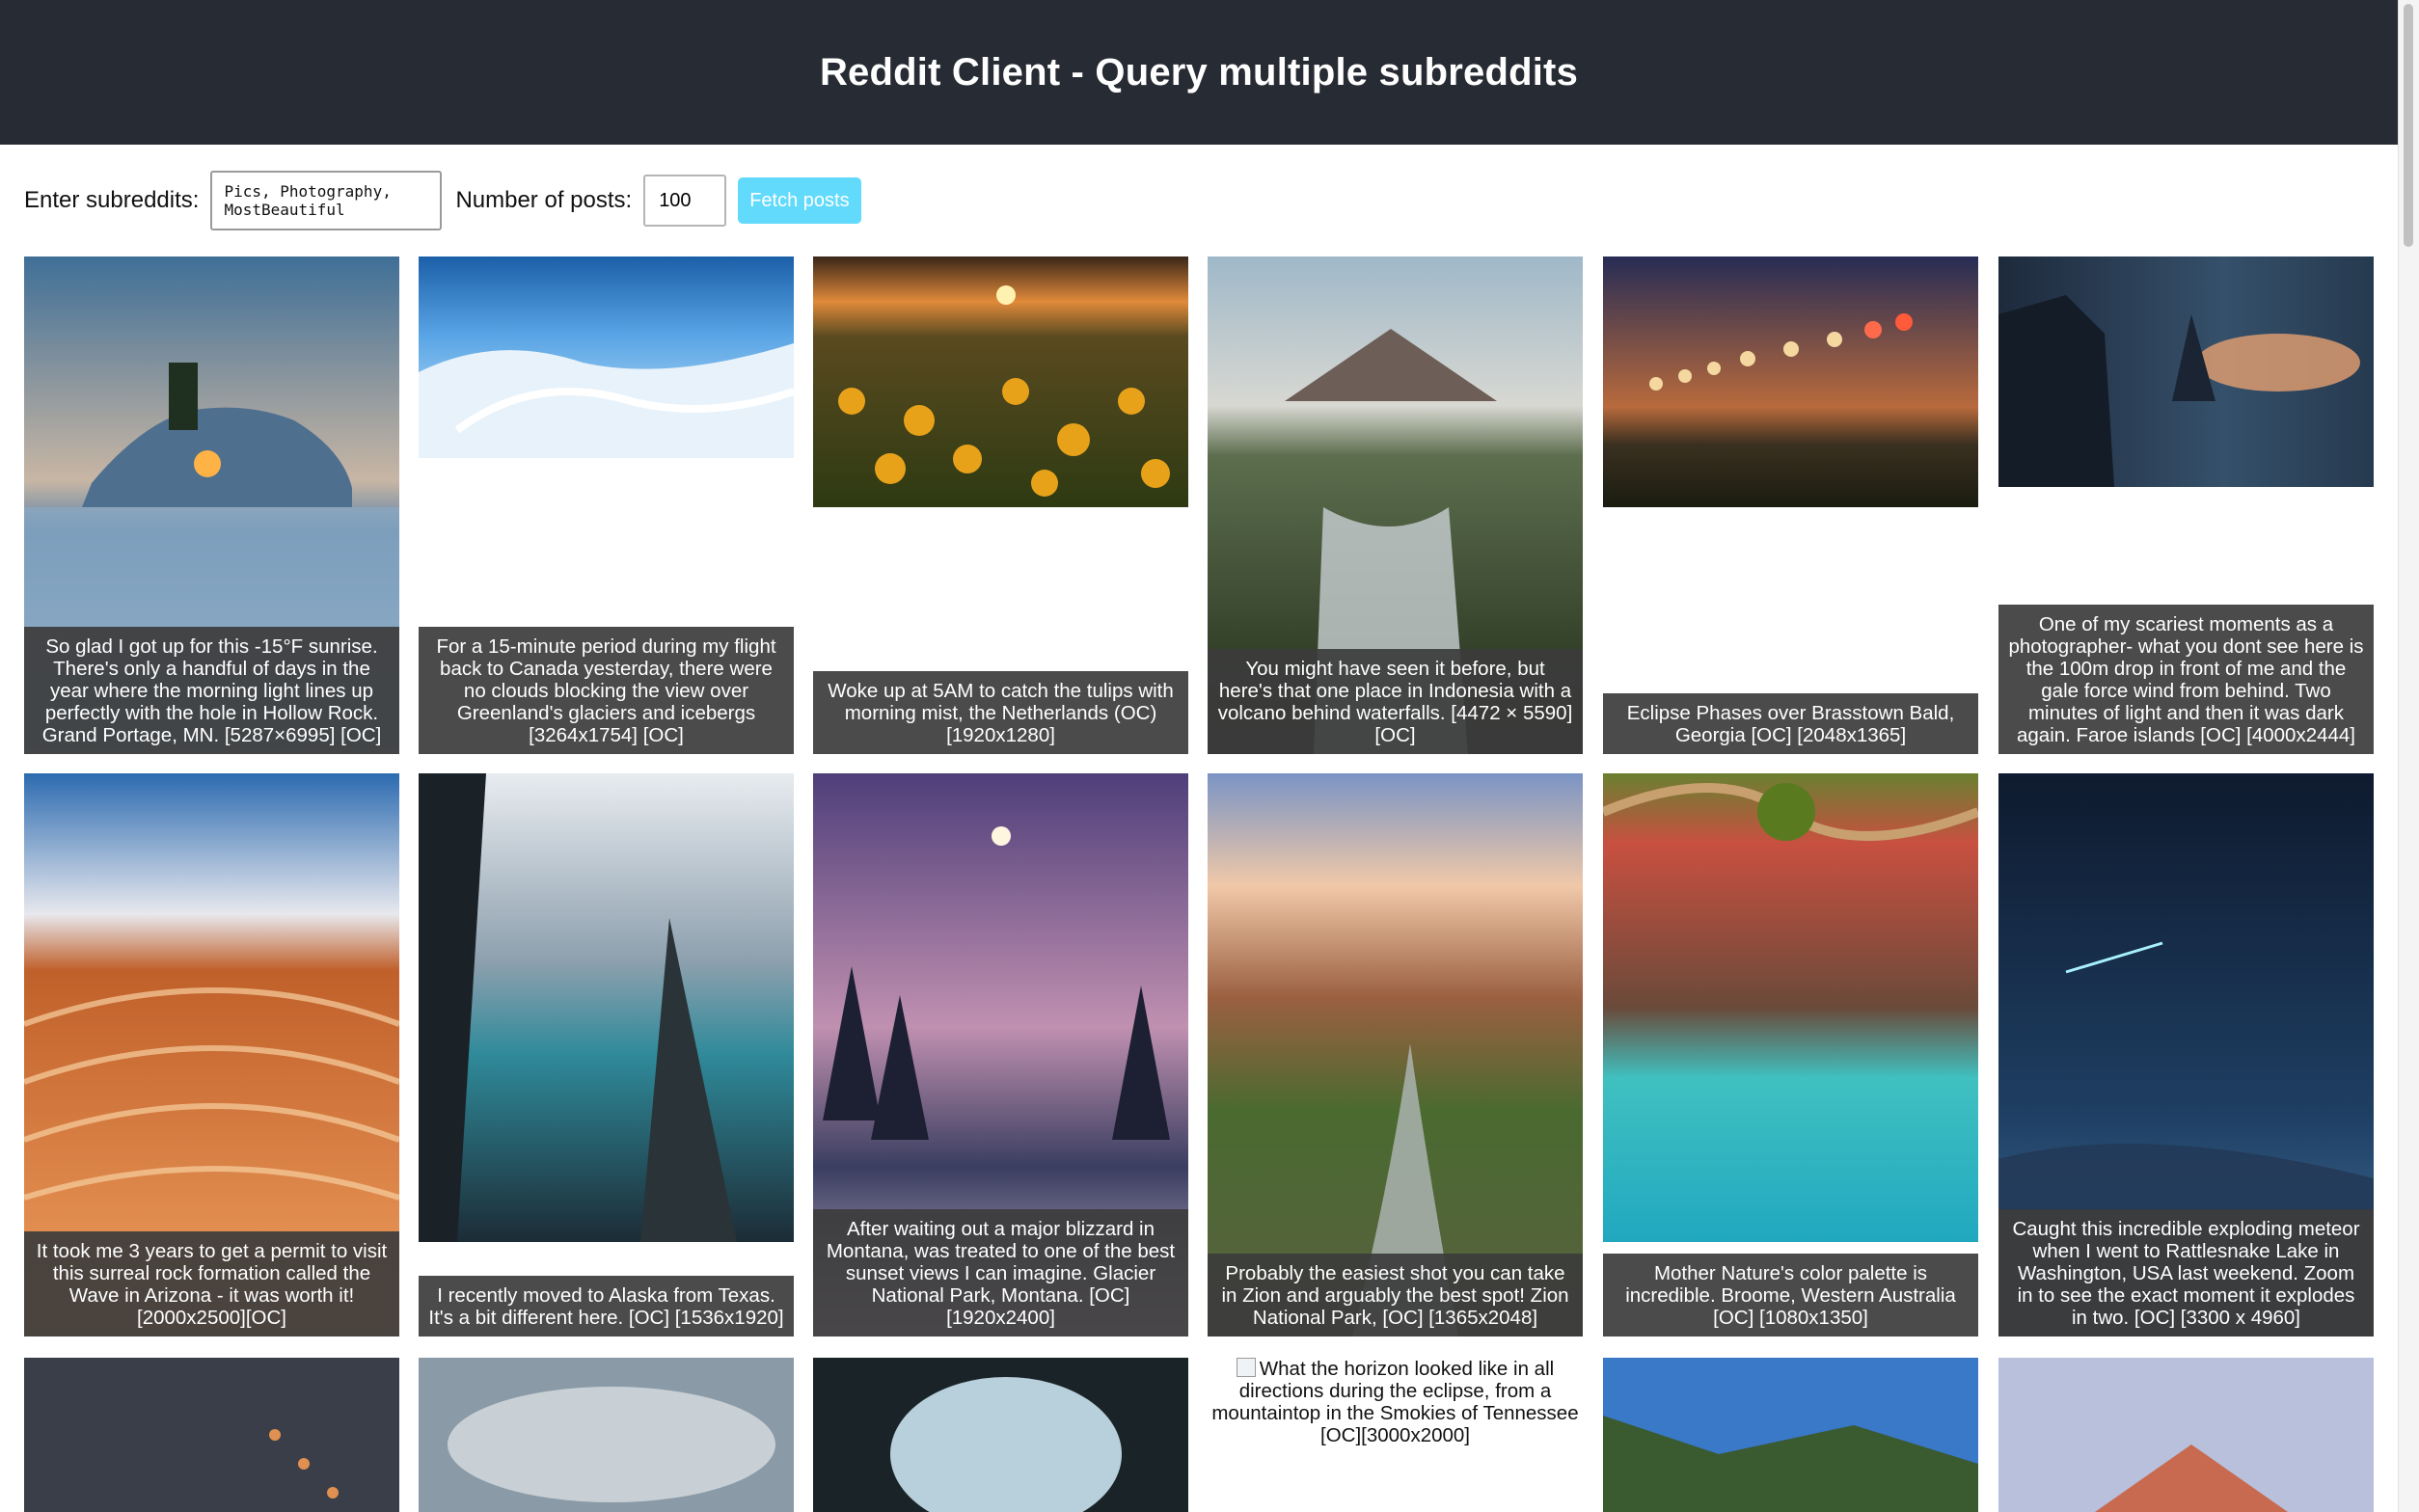 This screenshot has width=2419, height=1512. I want to click on broken-image-icon, so click(1246, 1367).